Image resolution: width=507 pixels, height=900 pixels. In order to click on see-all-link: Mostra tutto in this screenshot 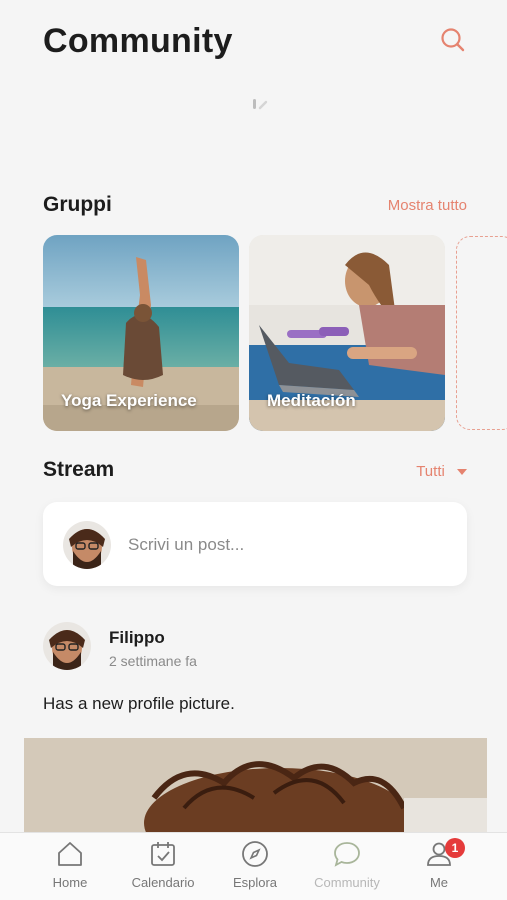, I will do `click(427, 205)`.